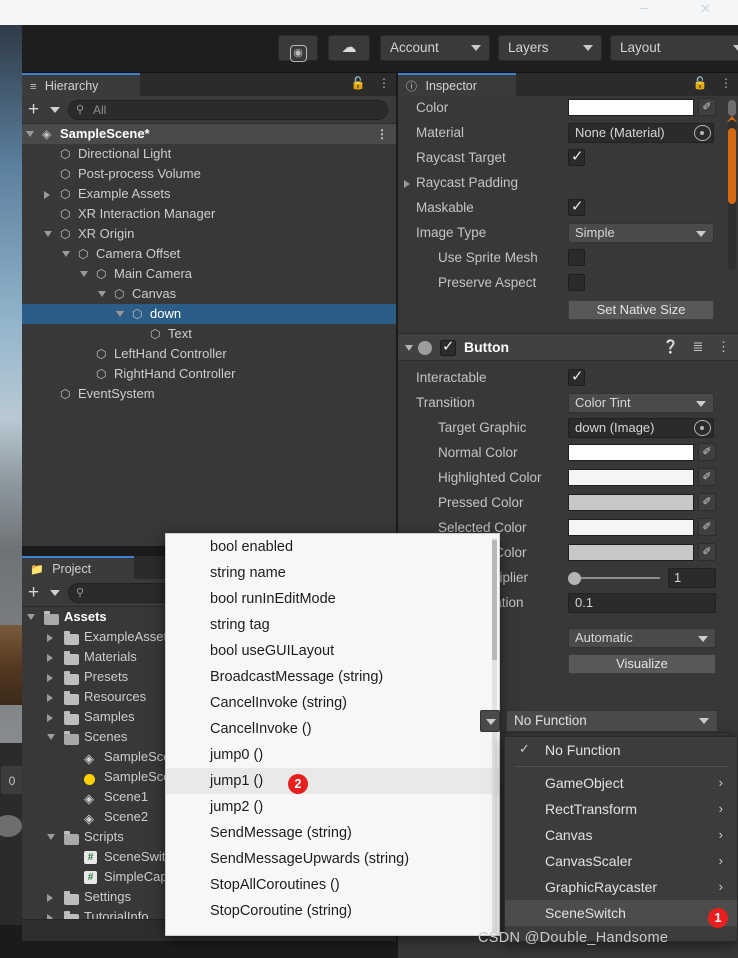 Image resolution: width=738 pixels, height=958 pixels. Describe the element at coordinates (298, 48) in the screenshot. I see `unity-services-button: ◉` at that location.